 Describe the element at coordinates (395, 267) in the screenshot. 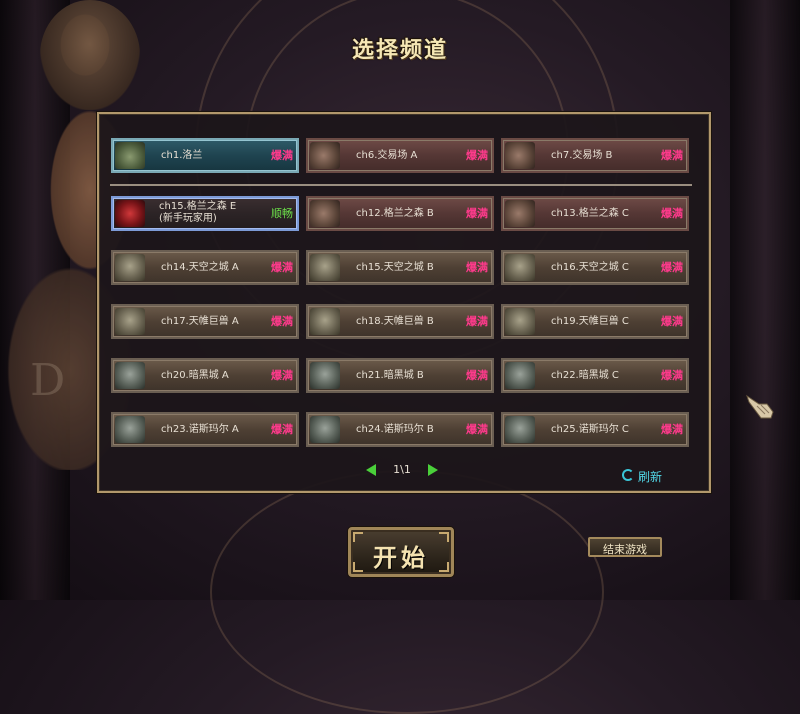

I see `channel-name: ch15.天空之城 B` at that location.